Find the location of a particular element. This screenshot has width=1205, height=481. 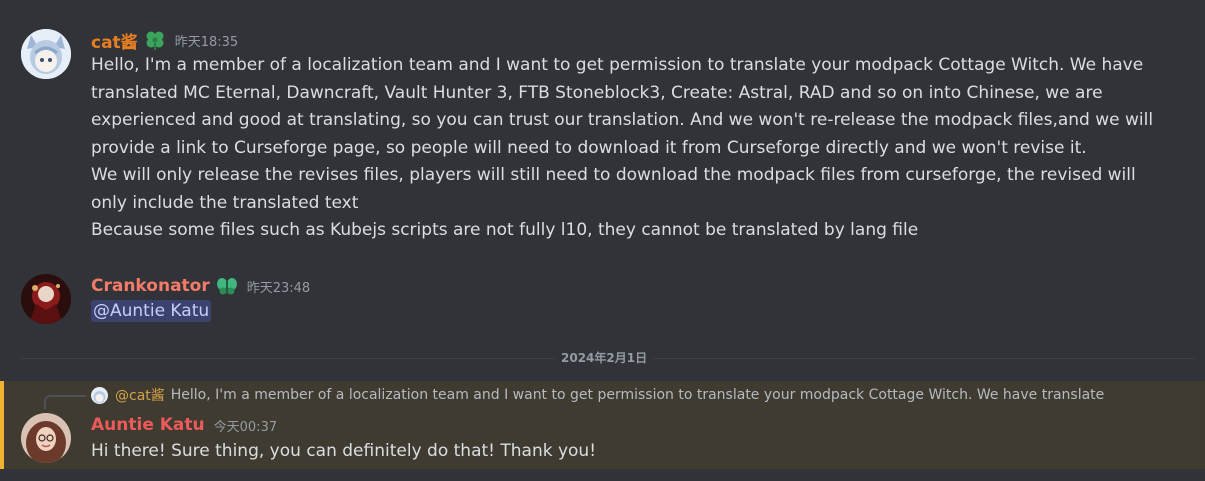

date-divider: 2024年2月1日 is located at coordinates (604, 358).